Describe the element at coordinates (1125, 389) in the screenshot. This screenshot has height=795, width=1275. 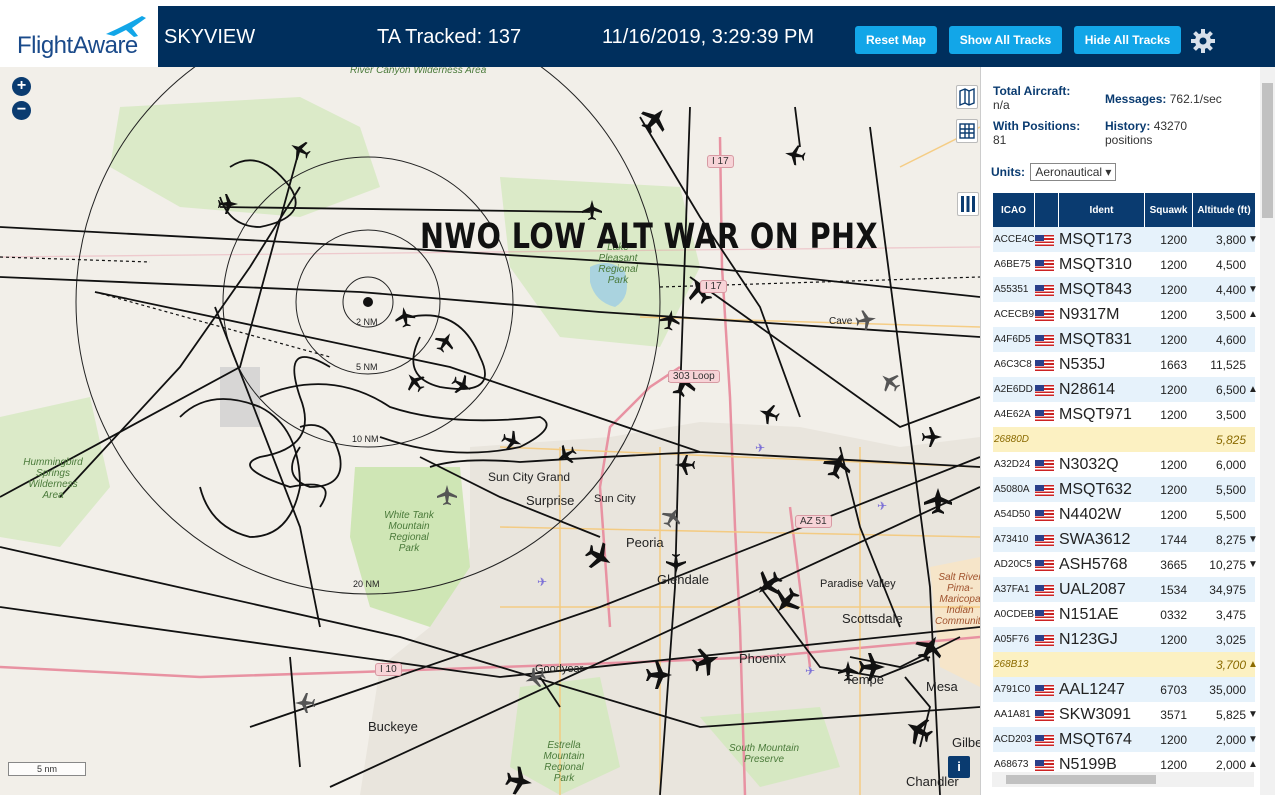
I see `table-row: A2E6DD N28614 1200 6,500 ▲` at that location.